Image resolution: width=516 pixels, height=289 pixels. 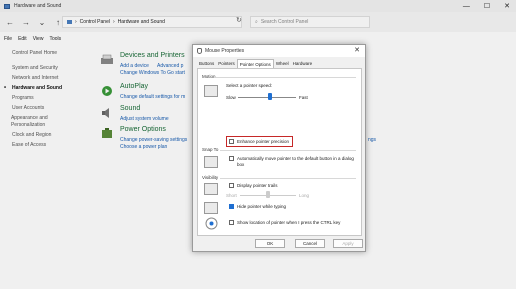 I want to click on tab-pointers: Pointers, so click(x=226, y=63).